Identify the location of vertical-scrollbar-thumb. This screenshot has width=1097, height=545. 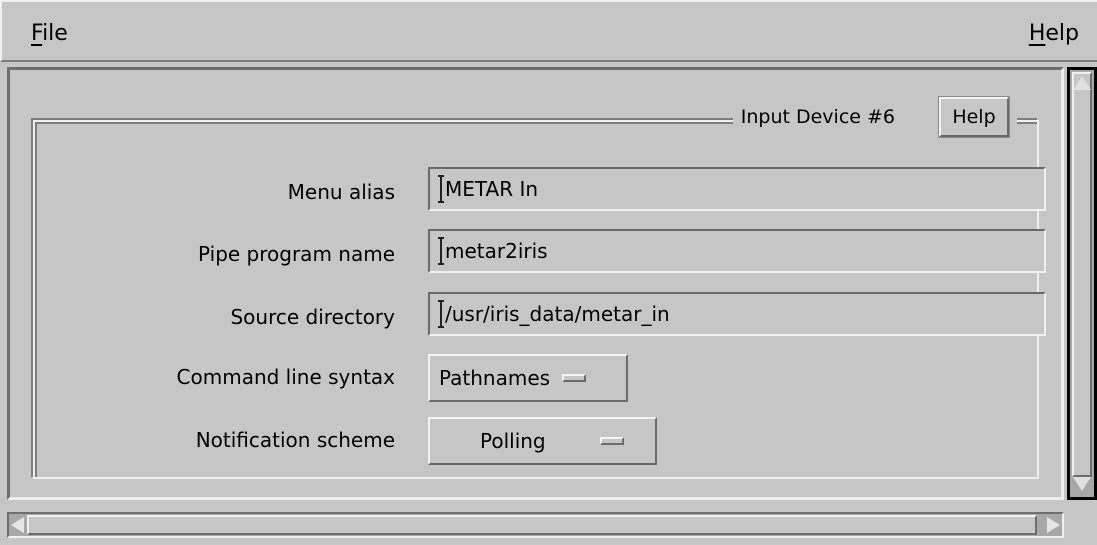
(1082, 274).